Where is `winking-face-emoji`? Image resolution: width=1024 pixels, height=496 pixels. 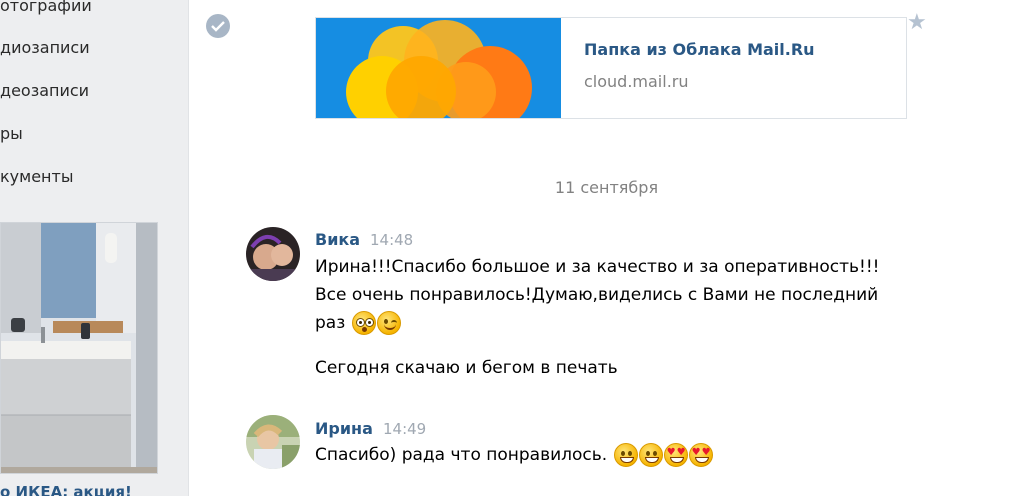 winking-face-emoji is located at coordinates (388, 323).